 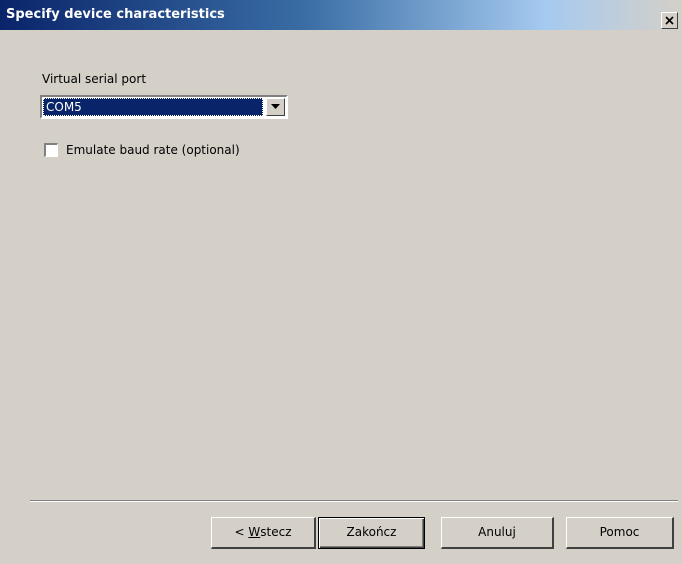 I want to click on finish-button: Zakończ, so click(x=371, y=533).